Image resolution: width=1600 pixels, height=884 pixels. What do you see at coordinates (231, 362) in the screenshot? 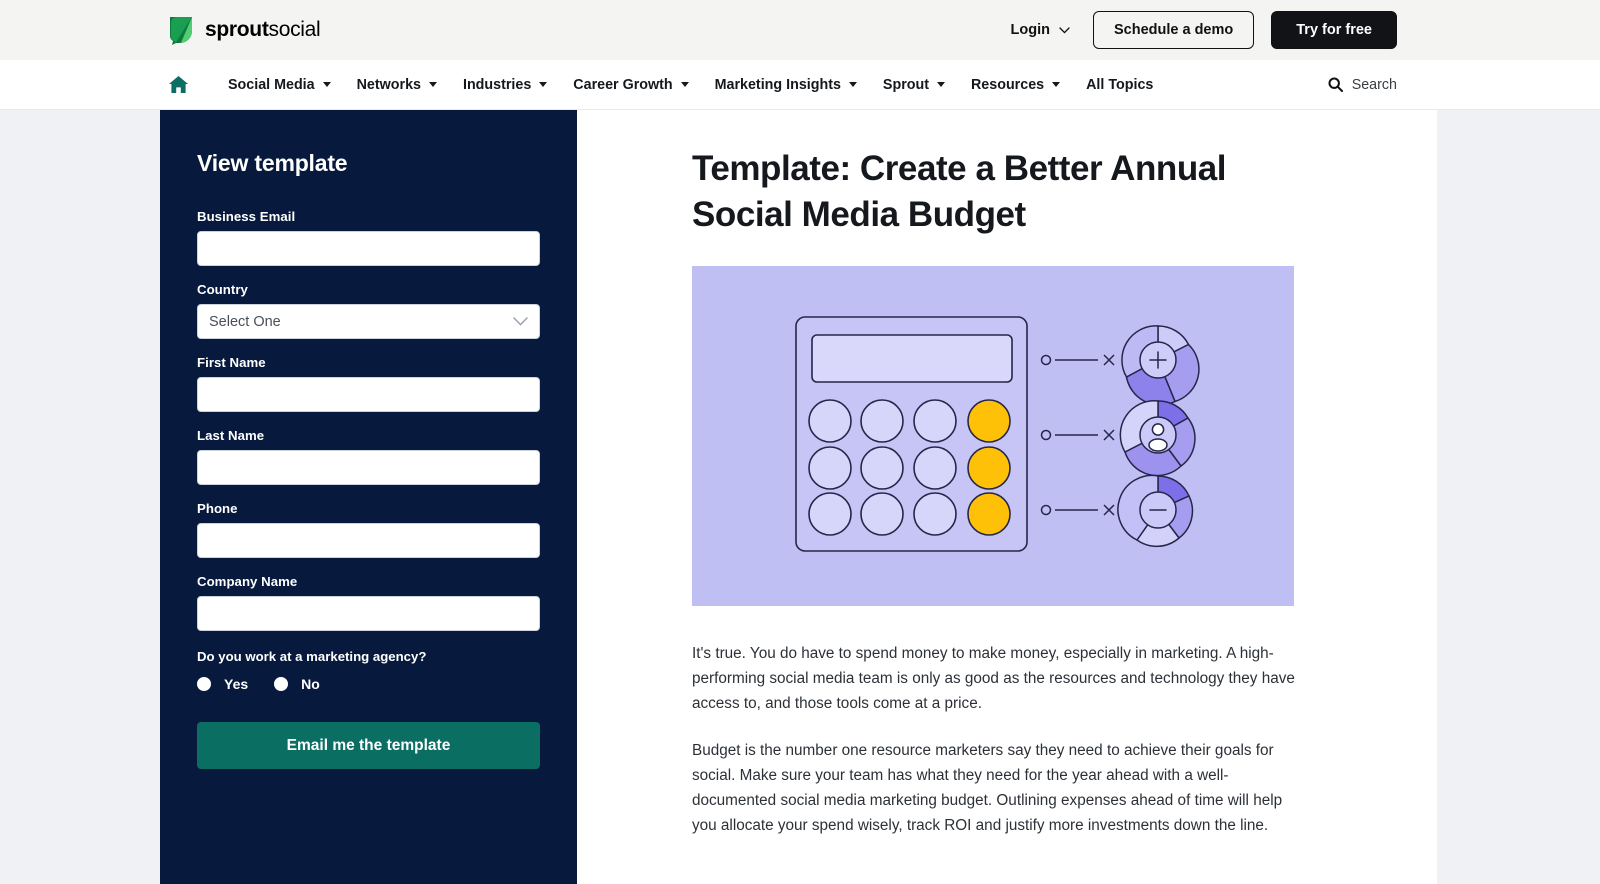
I see `field-label: First Name` at bounding box center [231, 362].